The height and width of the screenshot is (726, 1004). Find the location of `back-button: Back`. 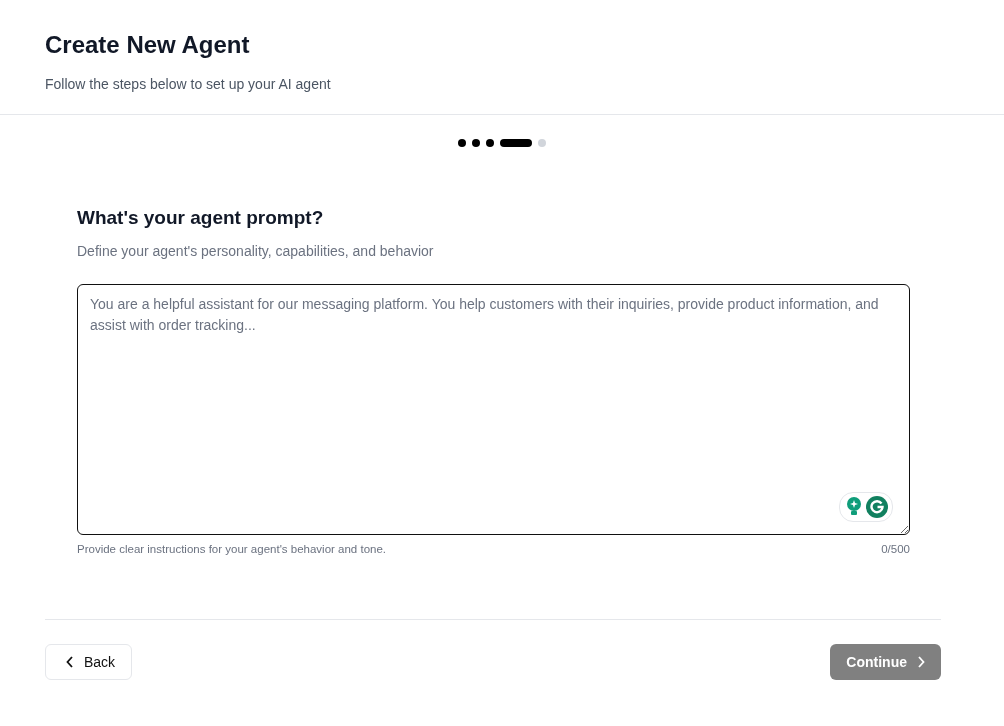

back-button: Back is located at coordinates (89, 662).